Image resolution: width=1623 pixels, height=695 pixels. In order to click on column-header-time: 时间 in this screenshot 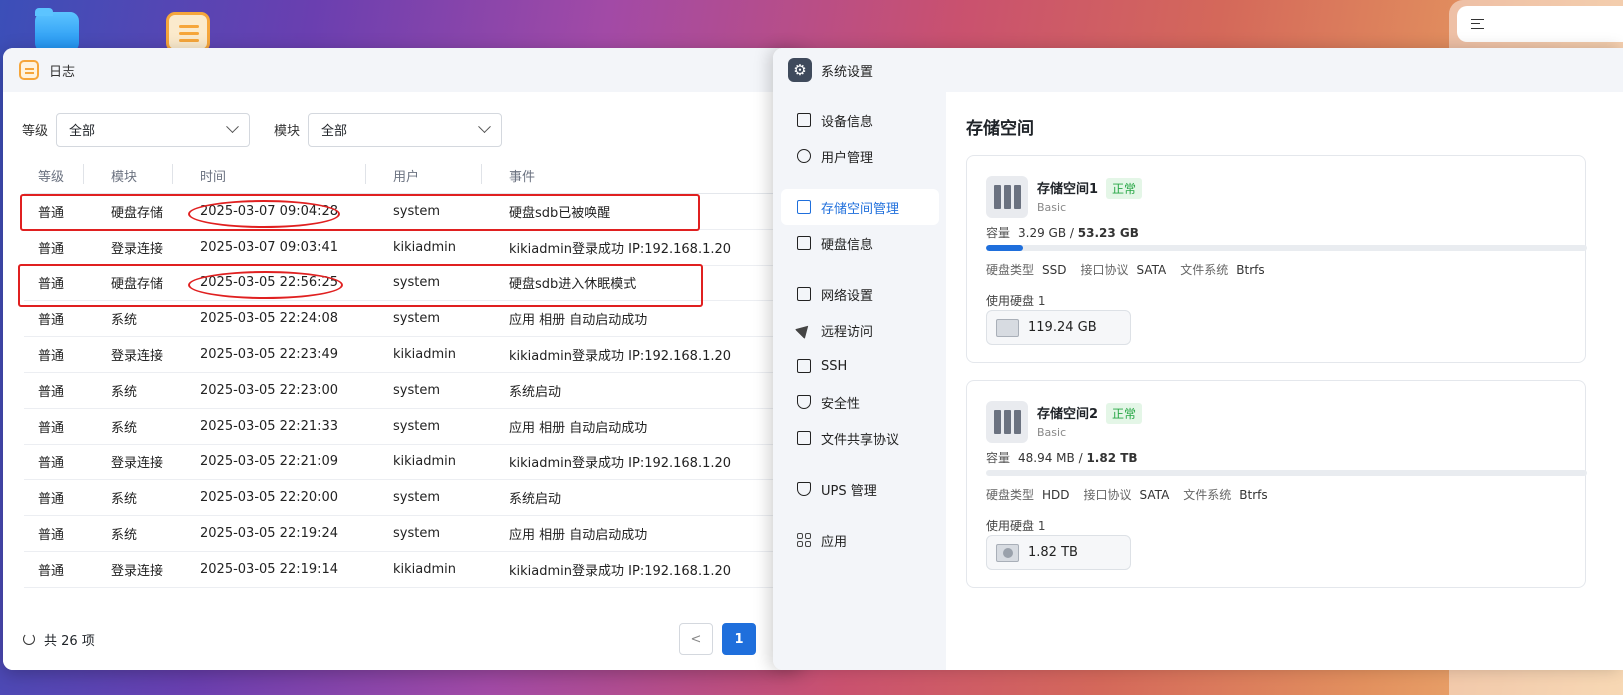, I will do `click(275, 174)`.